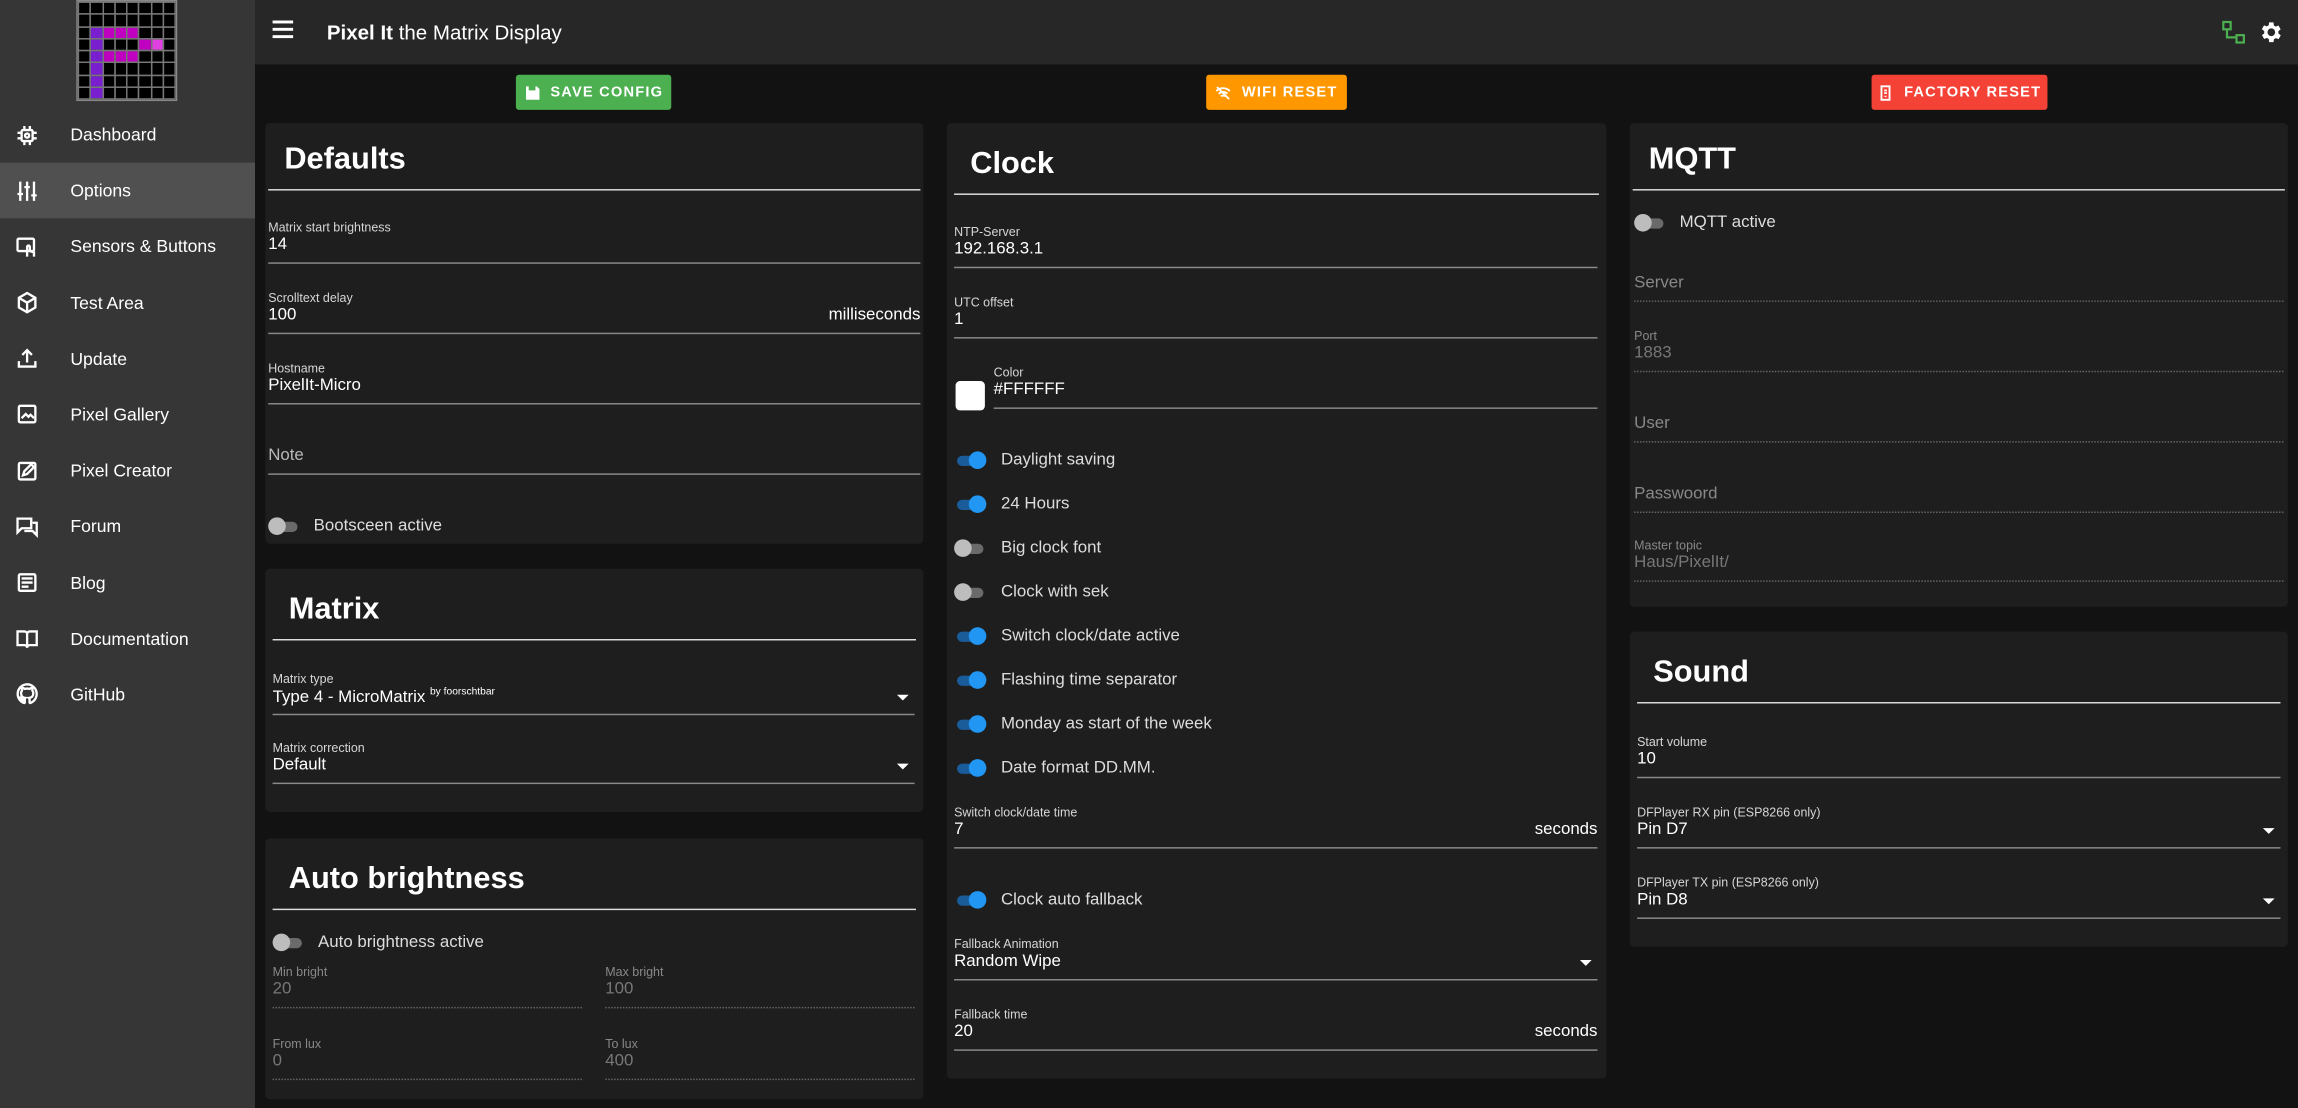 The image size is (2298, 1108). What do you see at coordinates (26, 526) in the screenshot?
I see `forum-icon` at bounding box center [26, 526].